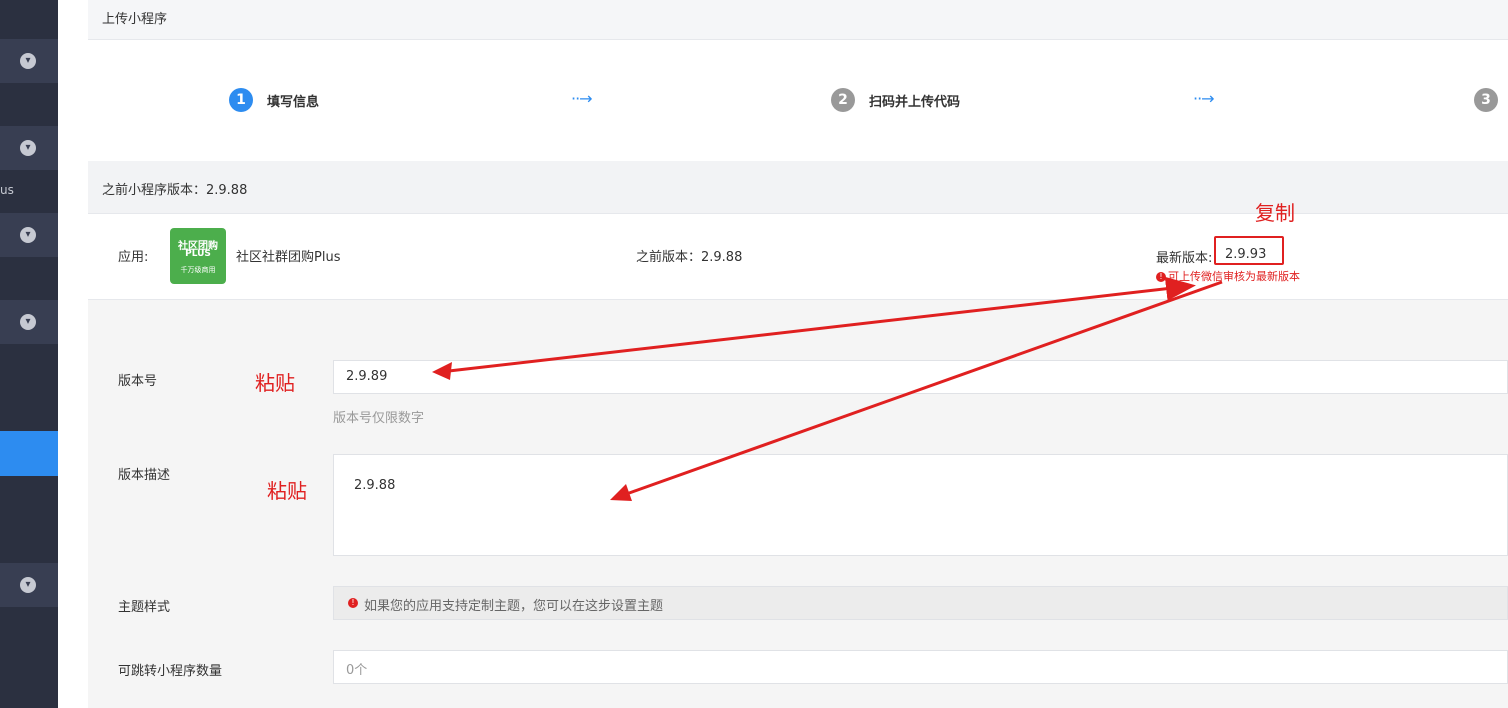 The height and width of the screenshot is (708, 1508). Describe the element at coordinates (7, 190) in the screenshot. I see `sidebar-clipped-text: us` at that location.